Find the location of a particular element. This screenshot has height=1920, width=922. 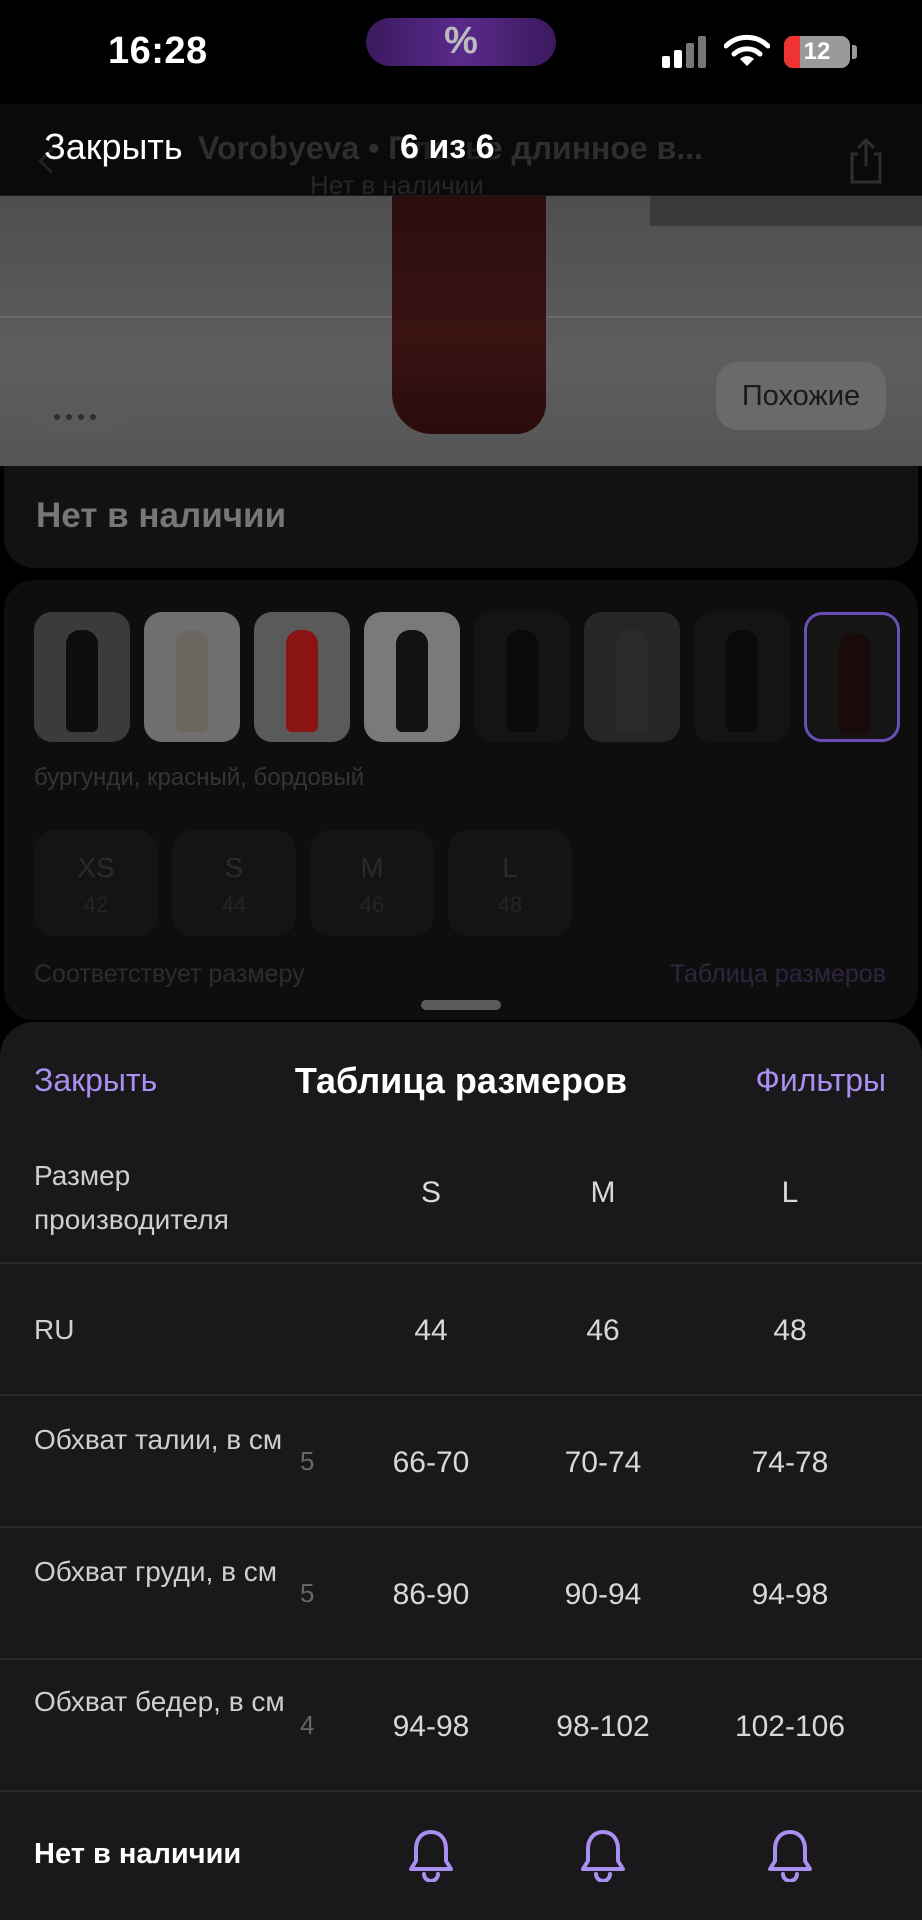

table-header-label: Размер производителя is located at coordinates (131, 1197).